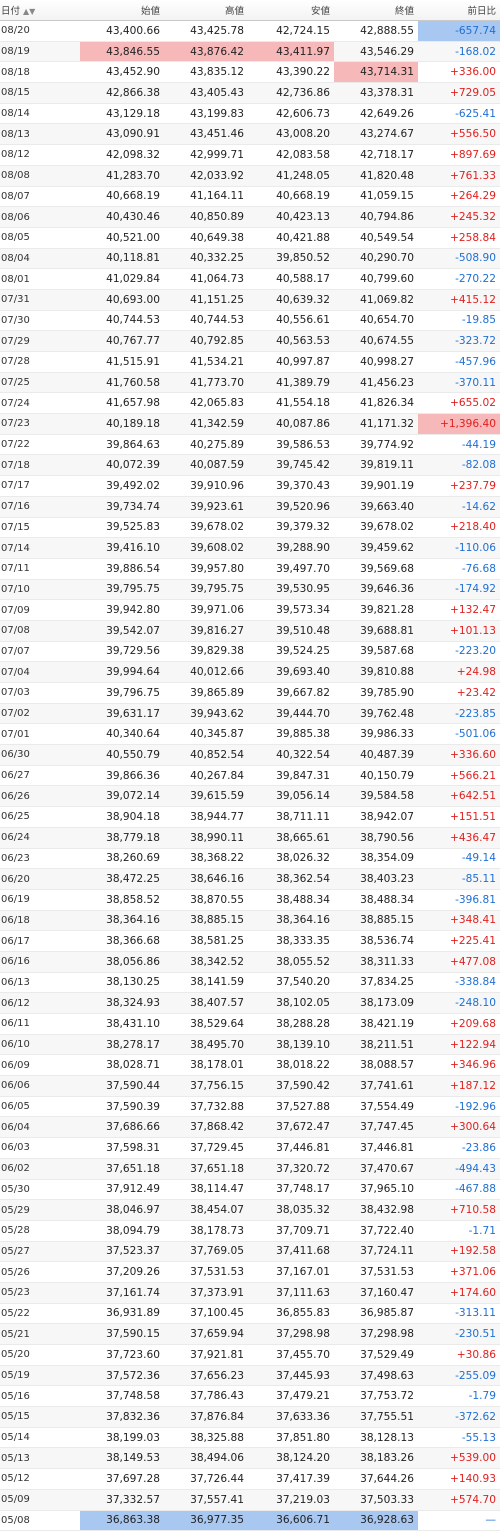  Describe the element at coordinates (122, 1107) in the screenshot. I see `open-cell: 37,590.39` at that location.